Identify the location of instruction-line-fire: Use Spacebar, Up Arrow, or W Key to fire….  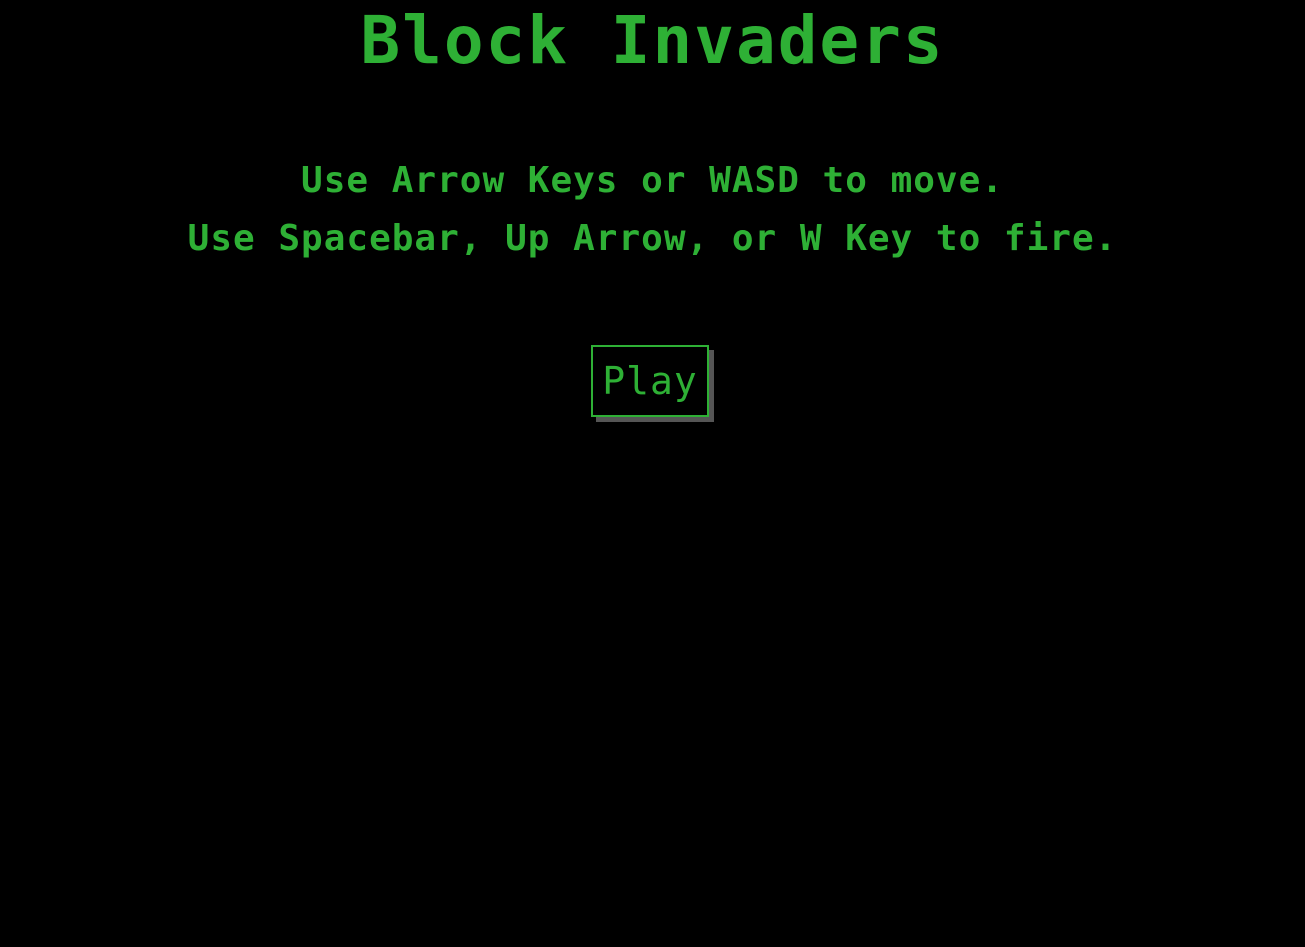
(652, 238).